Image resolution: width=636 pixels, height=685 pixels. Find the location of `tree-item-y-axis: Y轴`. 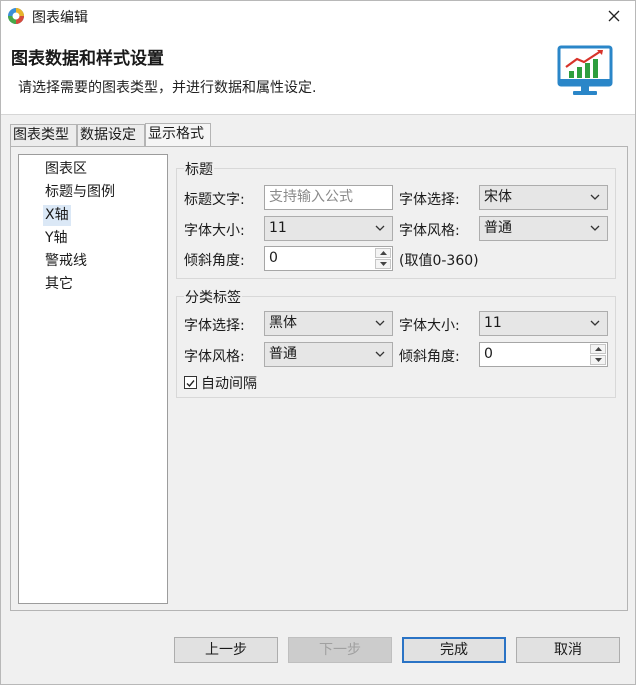

tree-item-y-axis: Y轴 is located at coordinates (56, 238).